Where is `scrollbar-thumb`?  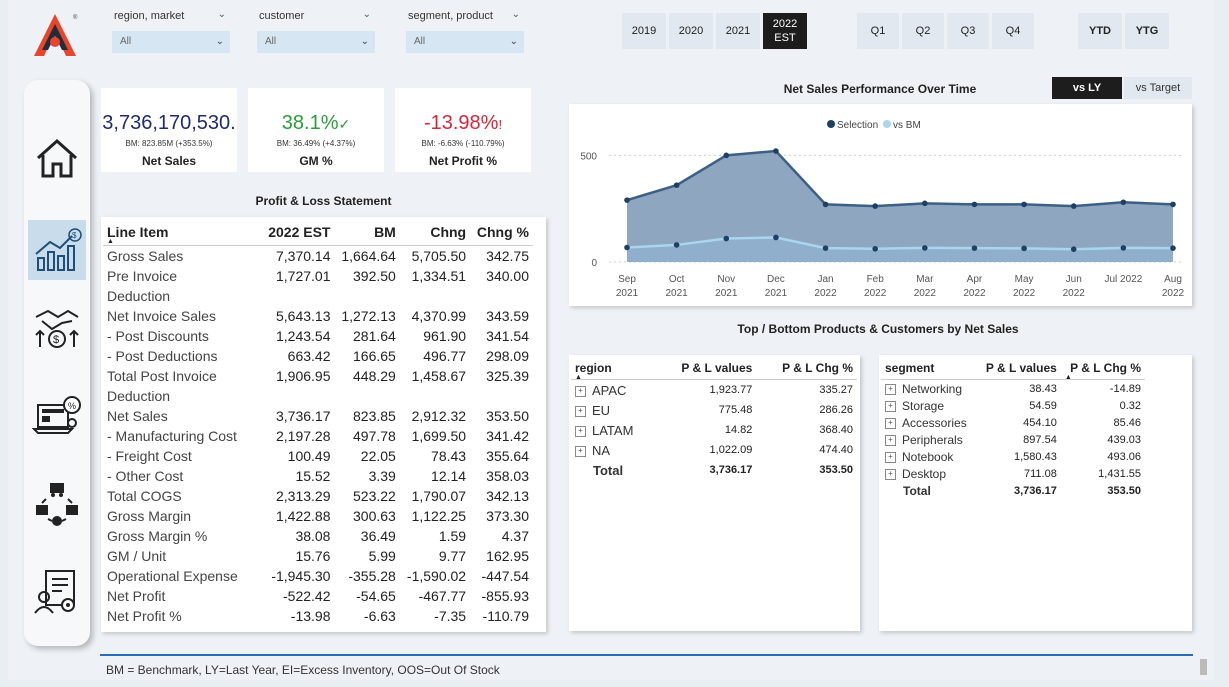
scrollbar-thumb is located at coordinates (1203, 667).